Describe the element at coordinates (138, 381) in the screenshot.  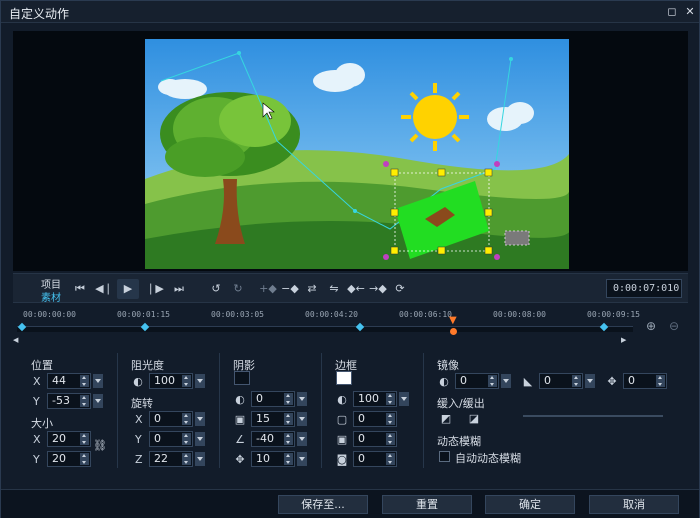
I see `opacity-icon: ◐` at that location.